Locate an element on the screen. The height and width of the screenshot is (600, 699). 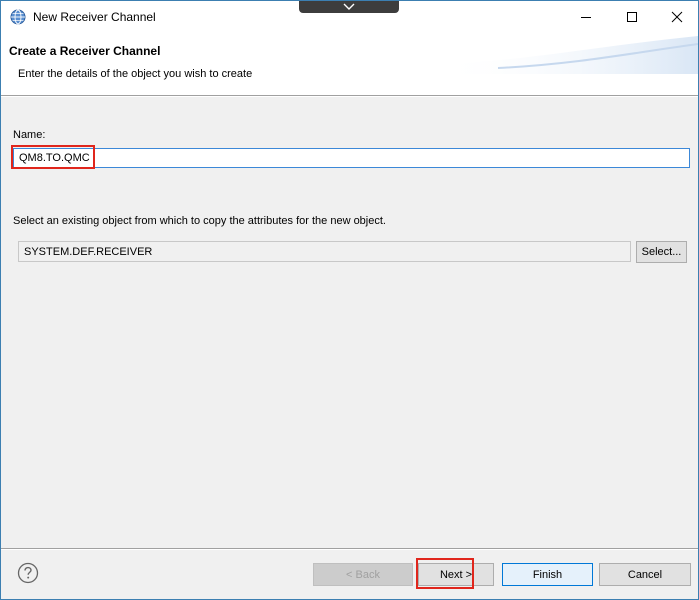
globe-icon is located at coordinates (18, 17).